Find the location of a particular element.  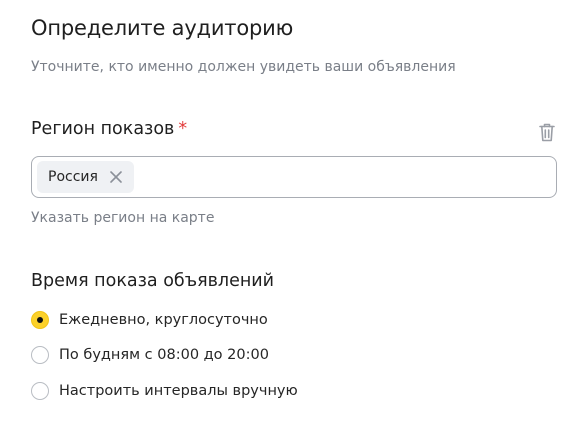

radio-label: Ежедневно, круглосуточно is located at coordinates (163, 320).